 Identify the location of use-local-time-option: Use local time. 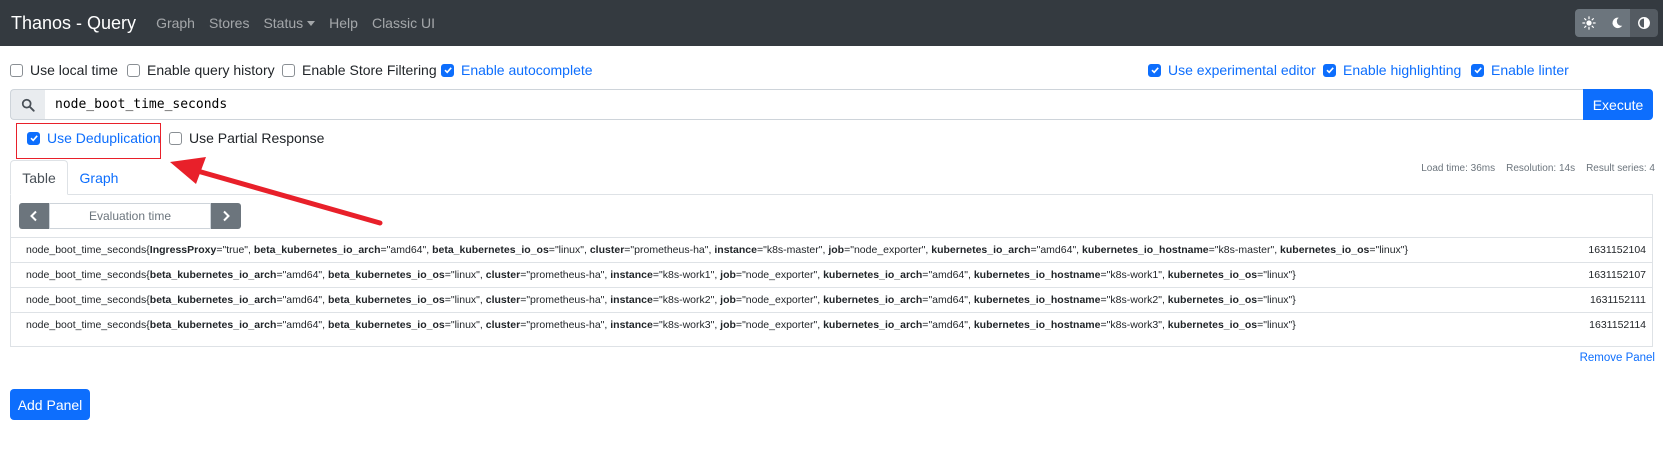
(64, 70).